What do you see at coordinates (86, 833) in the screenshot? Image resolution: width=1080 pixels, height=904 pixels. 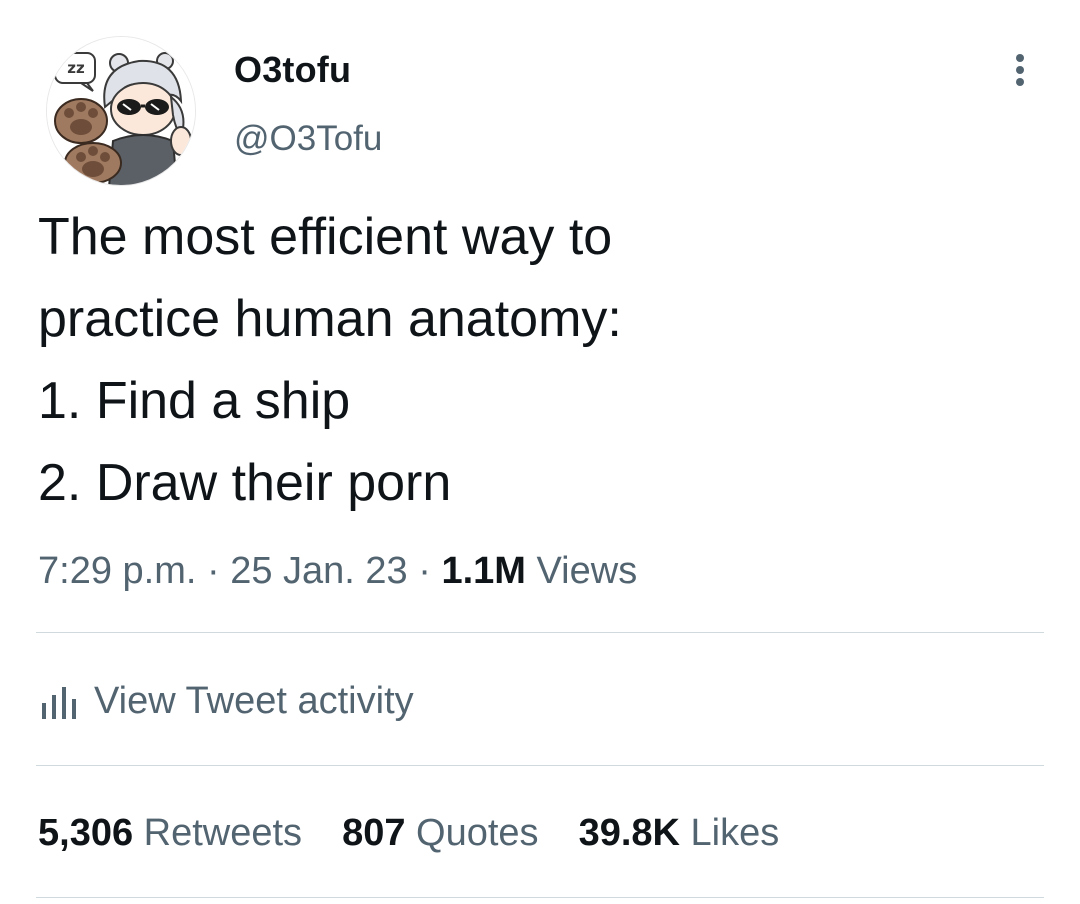 I see `retweets-count: 5,306` at bounding box center [86, 833].